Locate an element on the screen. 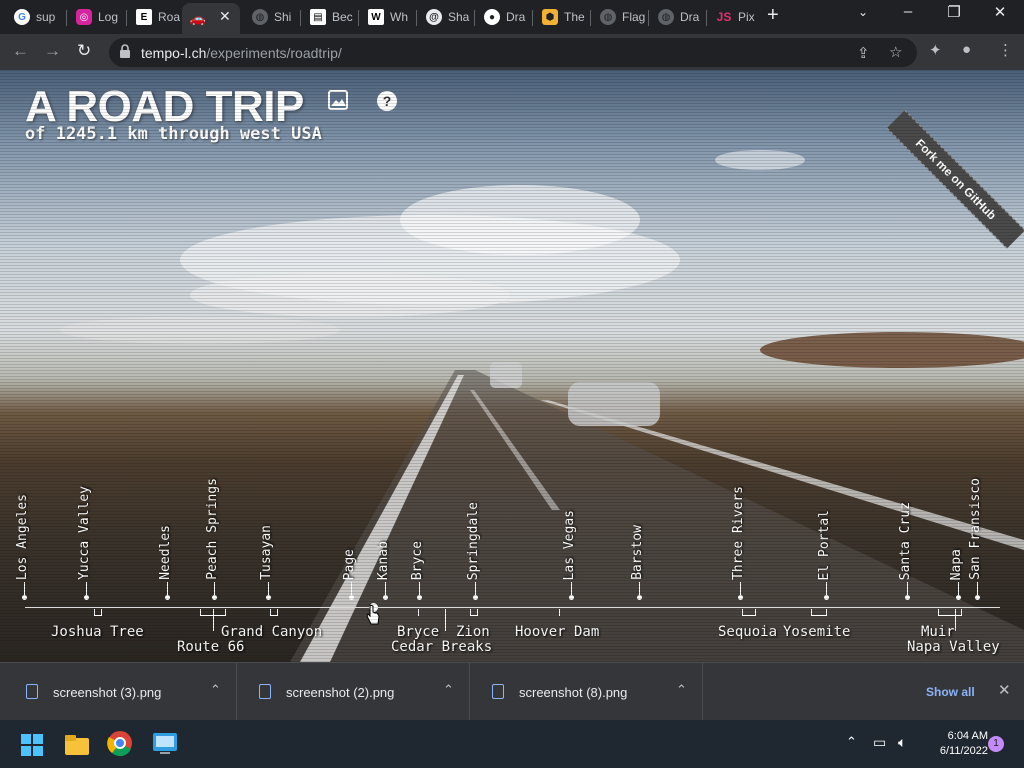  minimize-button: – is located at coordinates (908, 11).